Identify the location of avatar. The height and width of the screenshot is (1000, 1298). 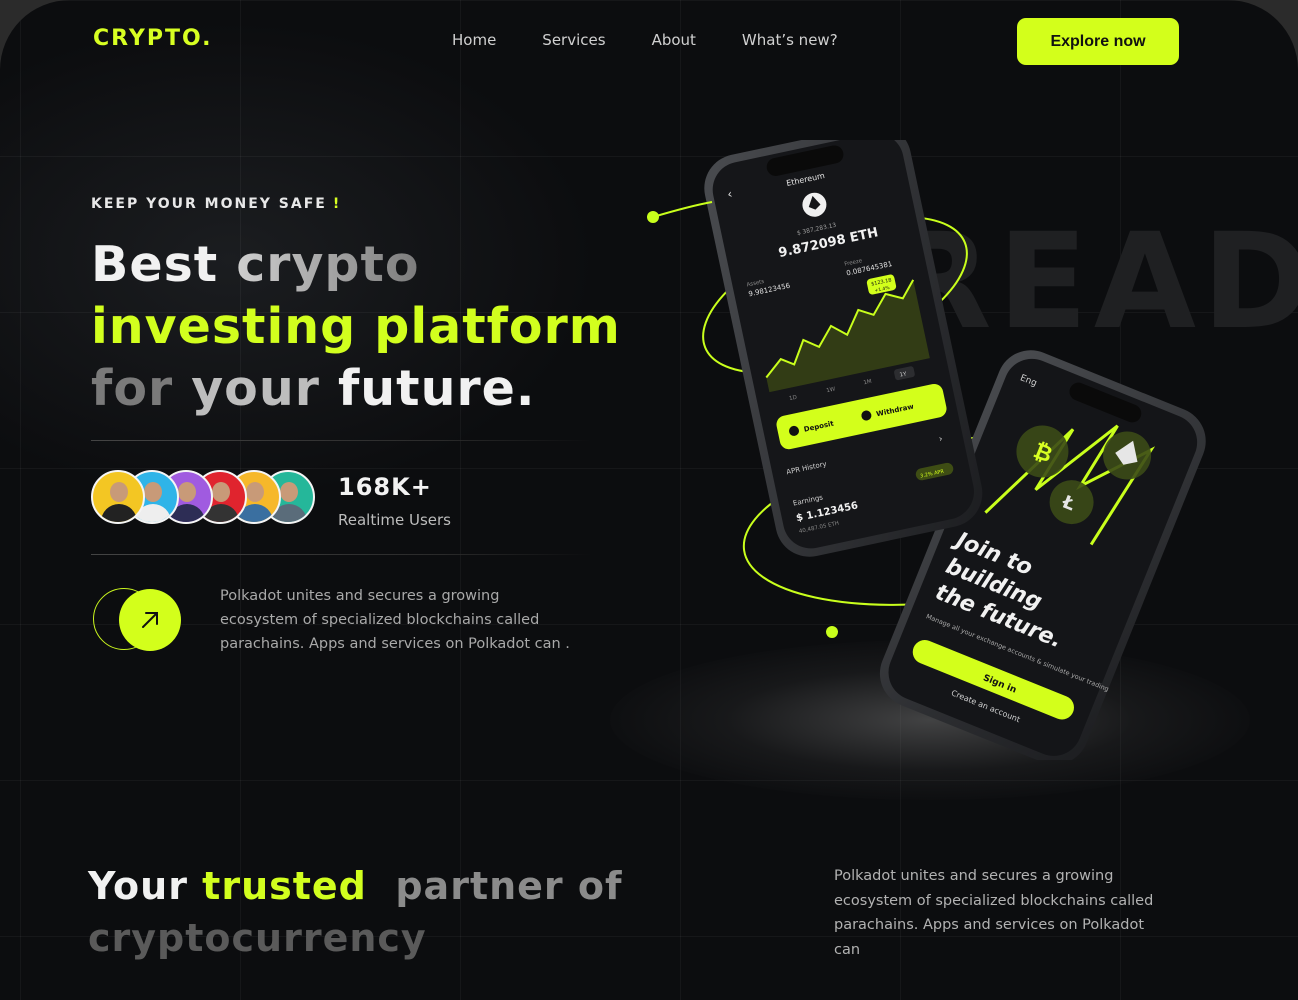
(118, 497).